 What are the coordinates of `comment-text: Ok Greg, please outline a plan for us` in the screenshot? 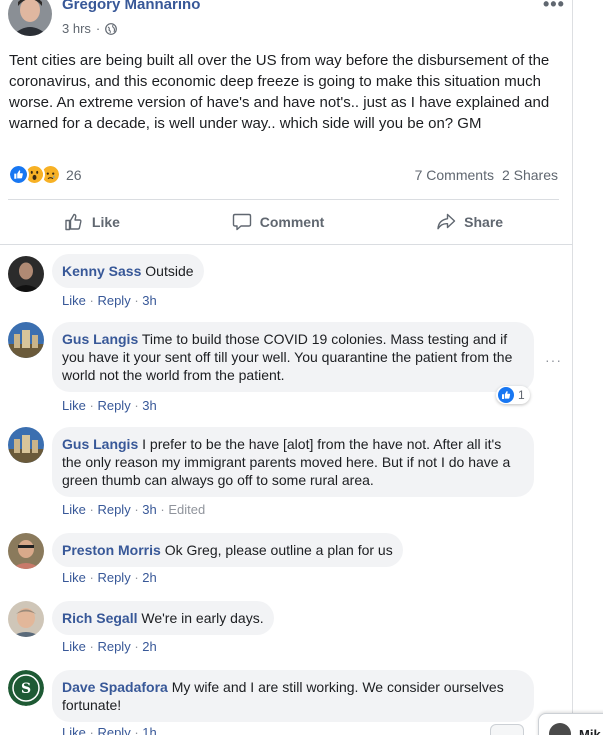 It's located at (278, 550).